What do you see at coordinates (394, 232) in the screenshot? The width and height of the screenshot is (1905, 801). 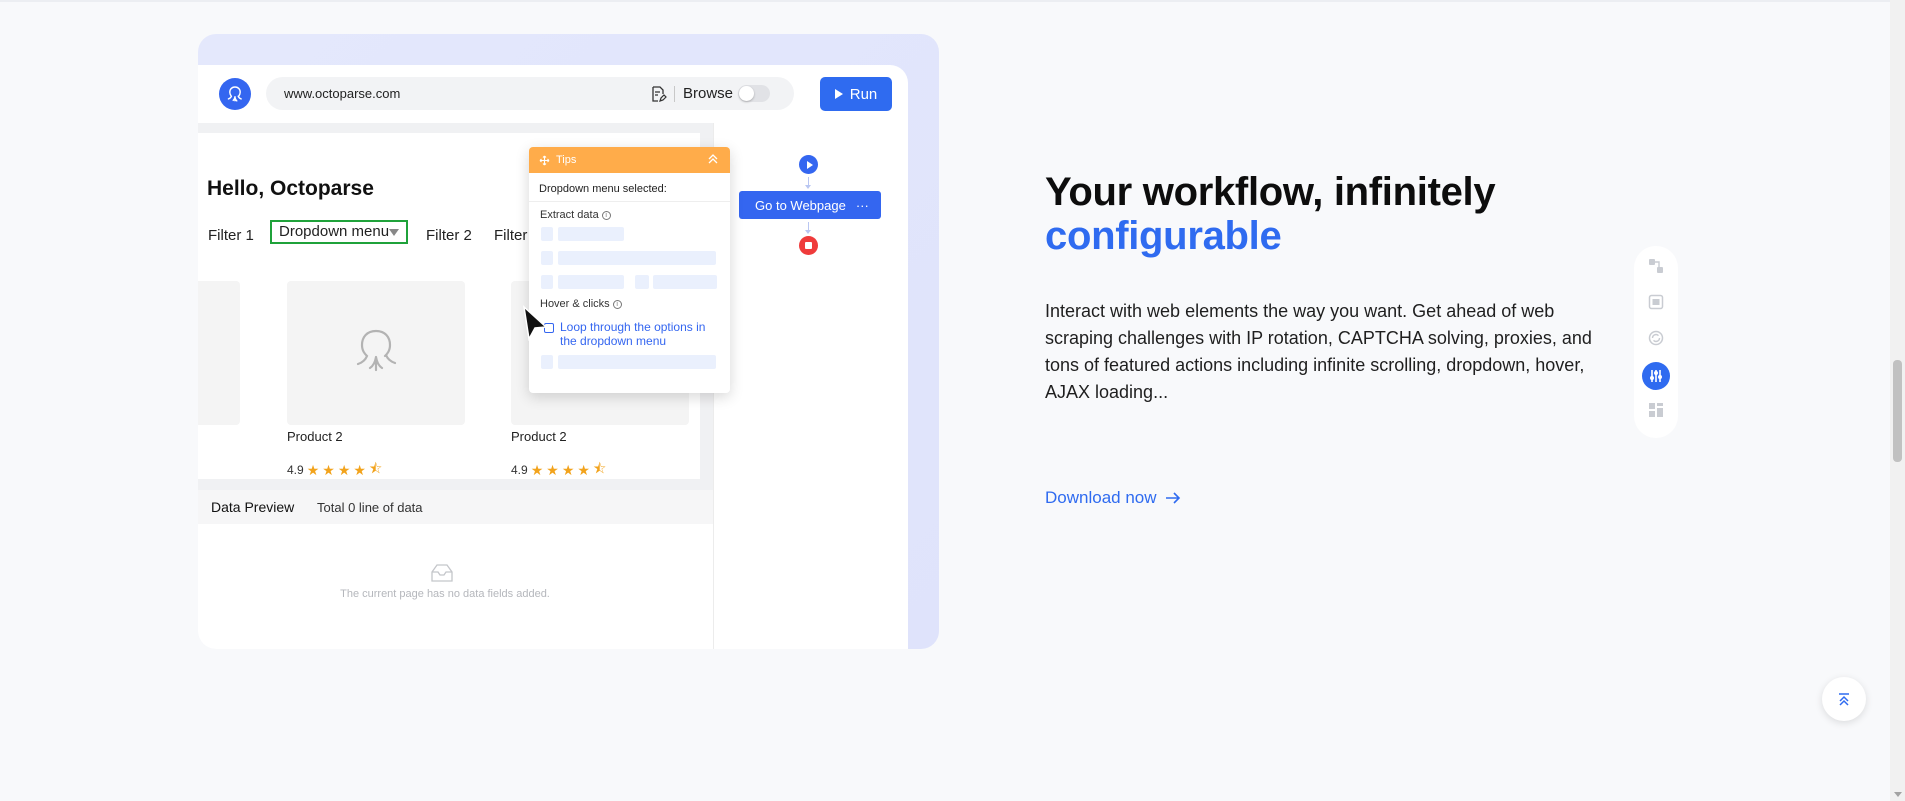 I see `caret-down-icon` at bounding box center [394, 232].